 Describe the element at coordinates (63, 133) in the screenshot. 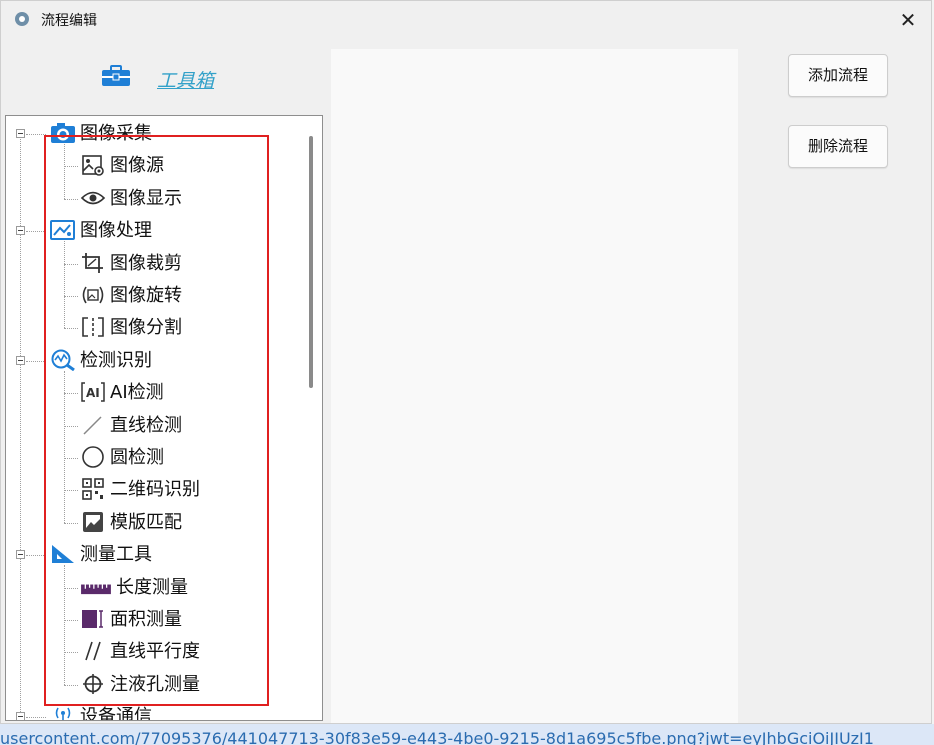

I see `camera-icon` at that location.